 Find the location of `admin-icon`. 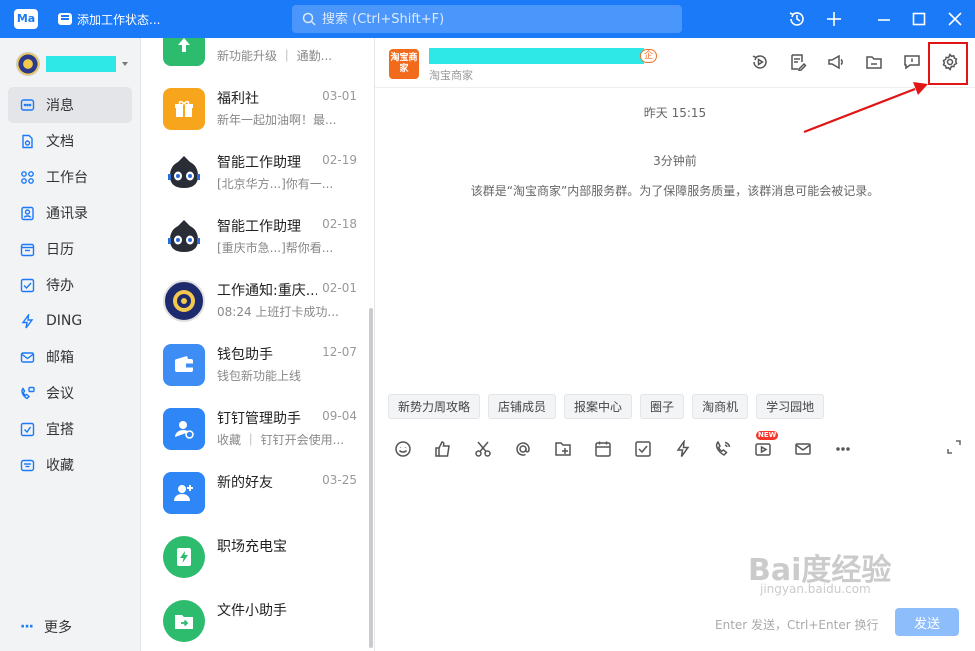

admin-icon is located at coordinates (184, 429).